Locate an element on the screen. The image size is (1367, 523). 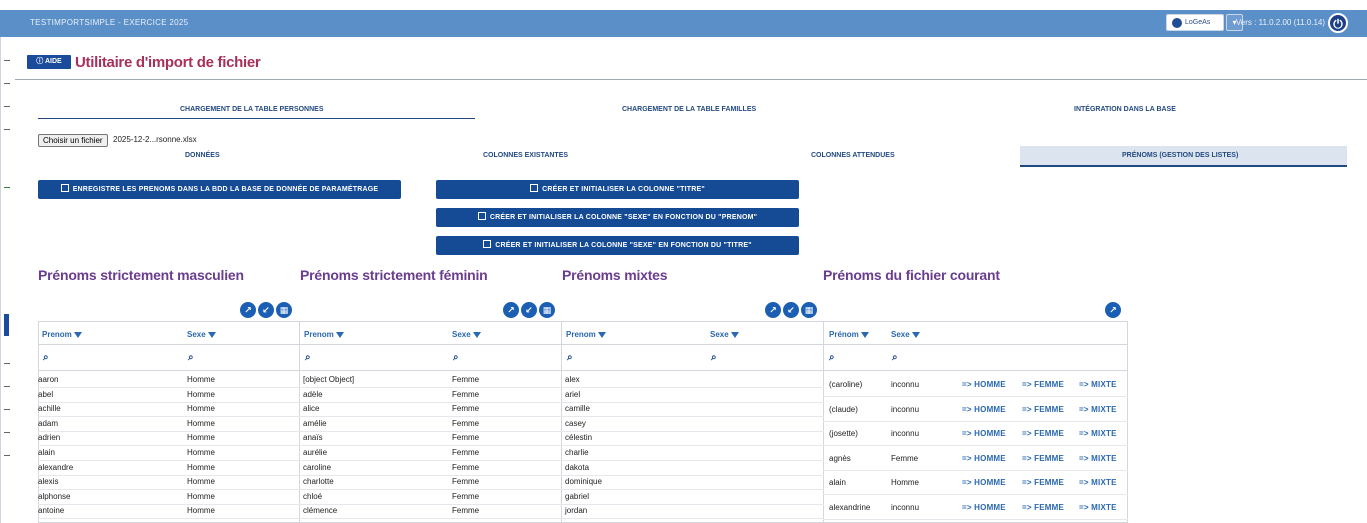
tab-chargement-familles: CHARGEMENT DE LA TABLE FAMILLES is located at coordinates (689, 109).